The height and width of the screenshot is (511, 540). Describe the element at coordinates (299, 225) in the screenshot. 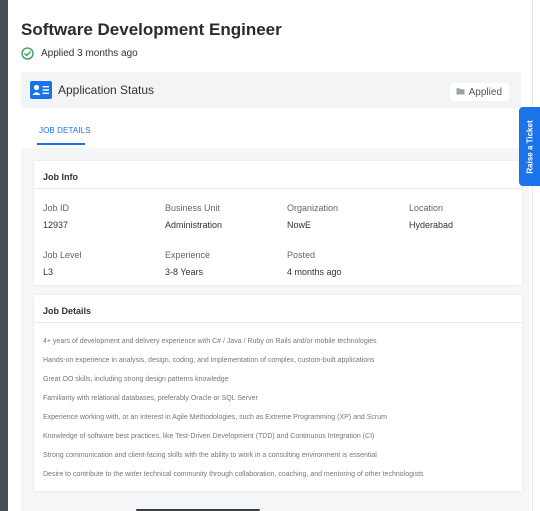

I see `field-value: NowE` at that location.